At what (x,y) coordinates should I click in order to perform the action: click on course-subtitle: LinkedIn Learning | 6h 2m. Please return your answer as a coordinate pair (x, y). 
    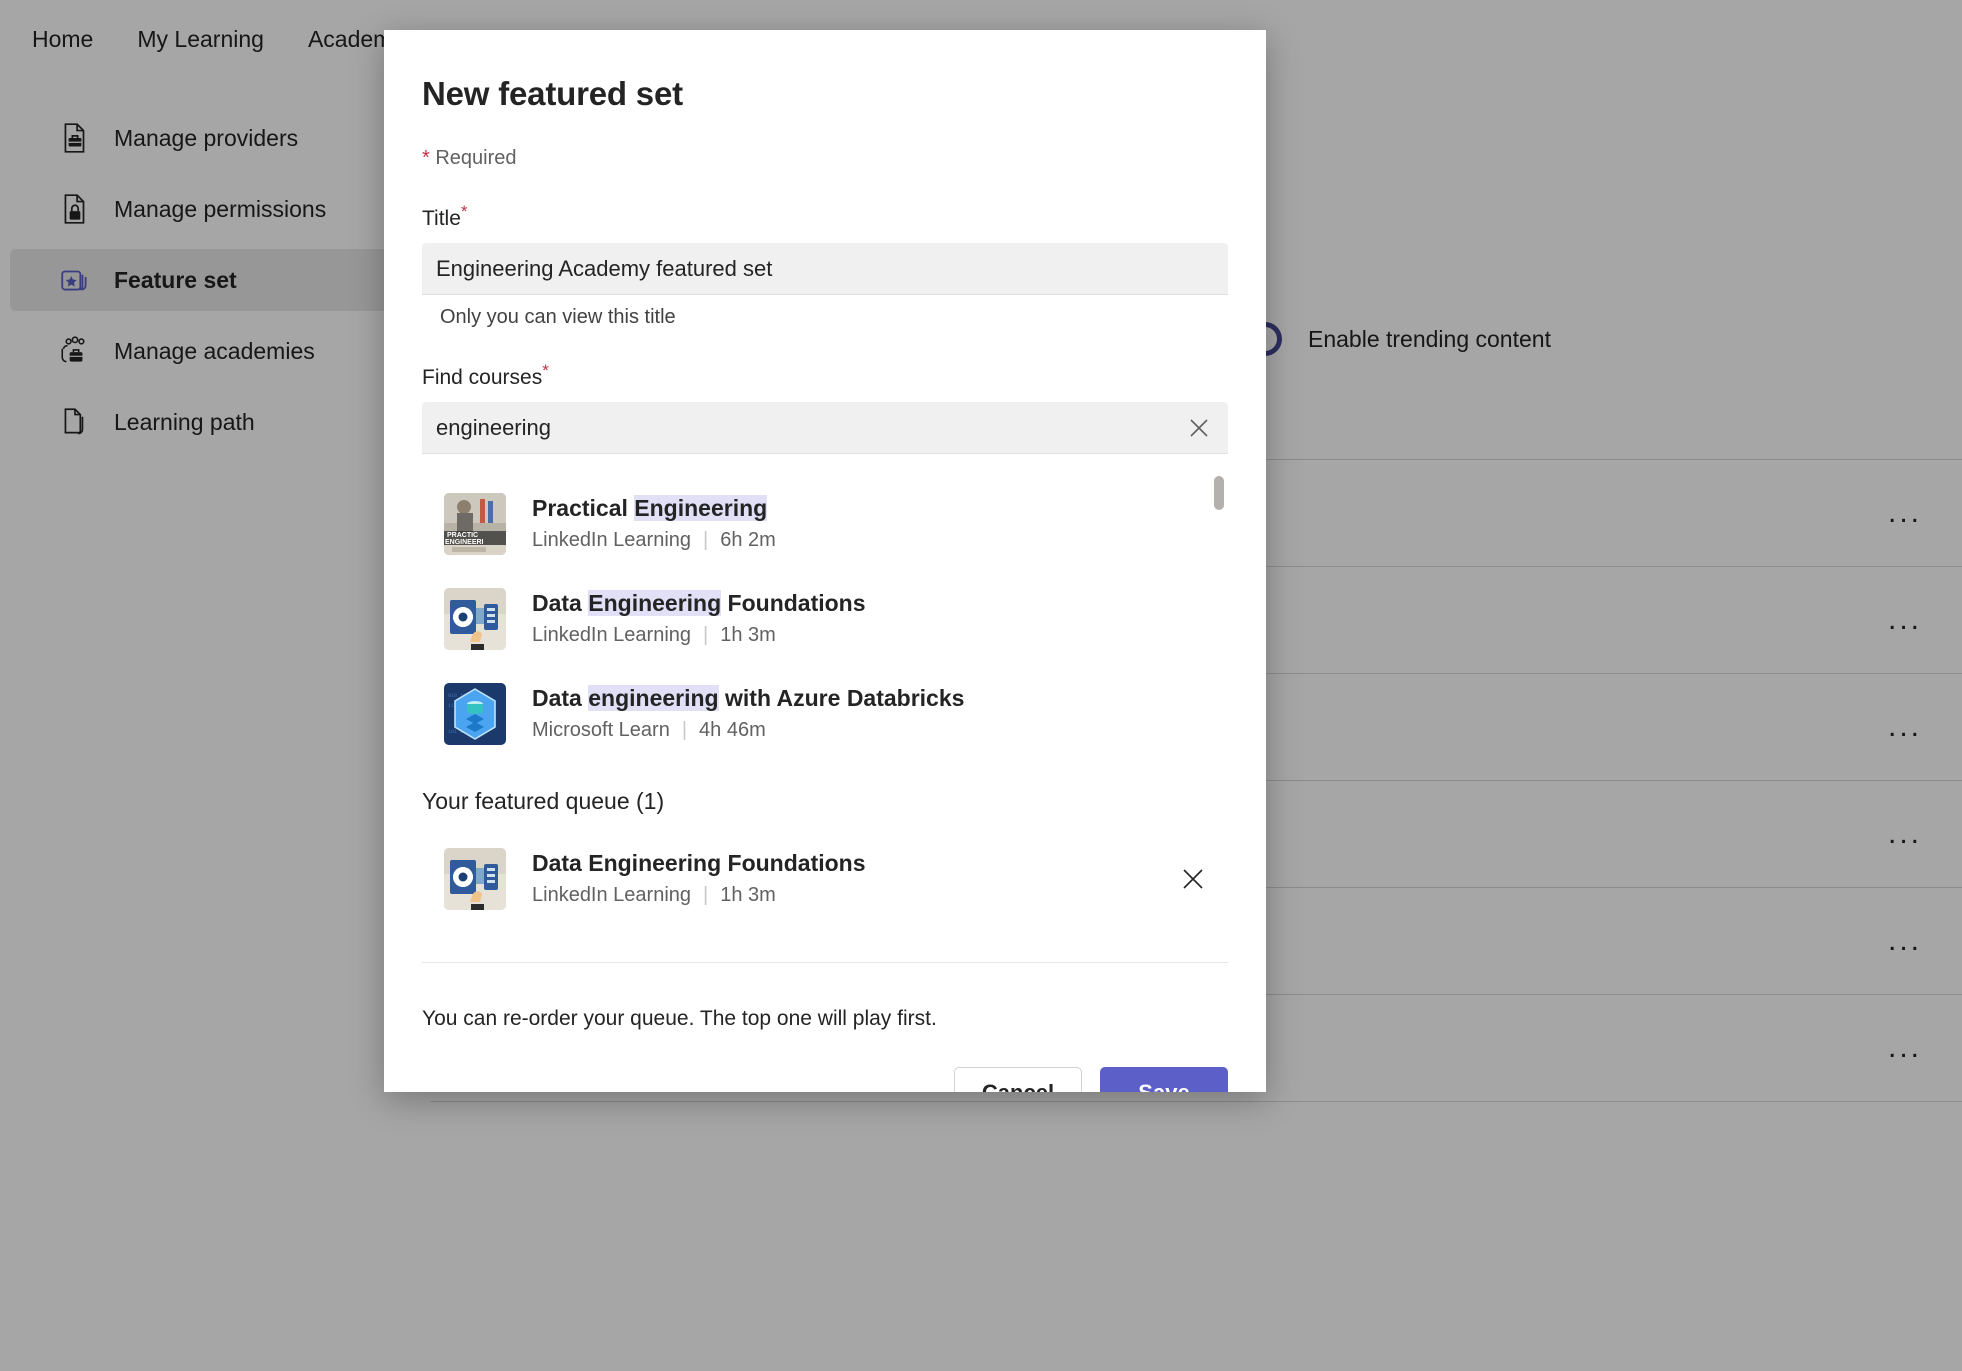
    Looking at the image, I should click on (654, 540).